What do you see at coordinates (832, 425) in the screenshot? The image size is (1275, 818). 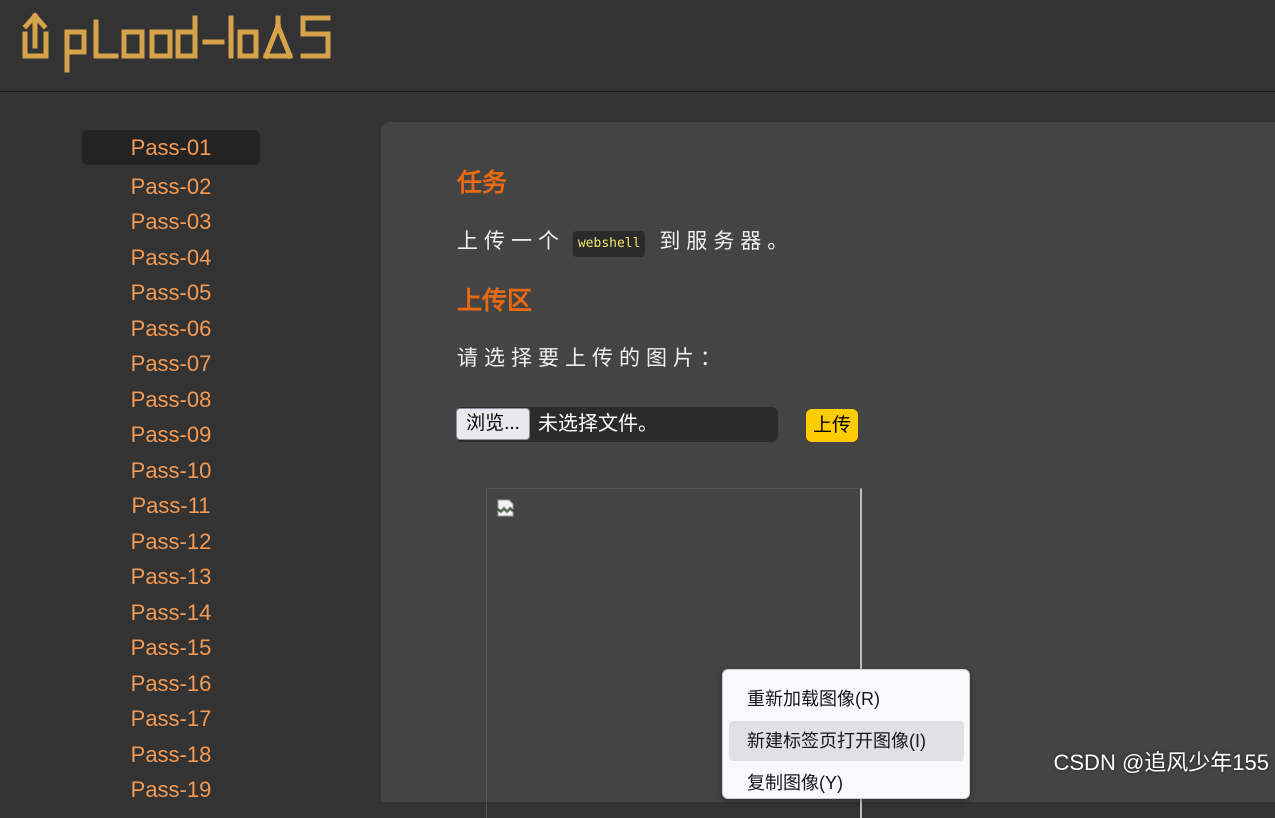 I see `upload-button: 上传` at bounding box center [832, 425].